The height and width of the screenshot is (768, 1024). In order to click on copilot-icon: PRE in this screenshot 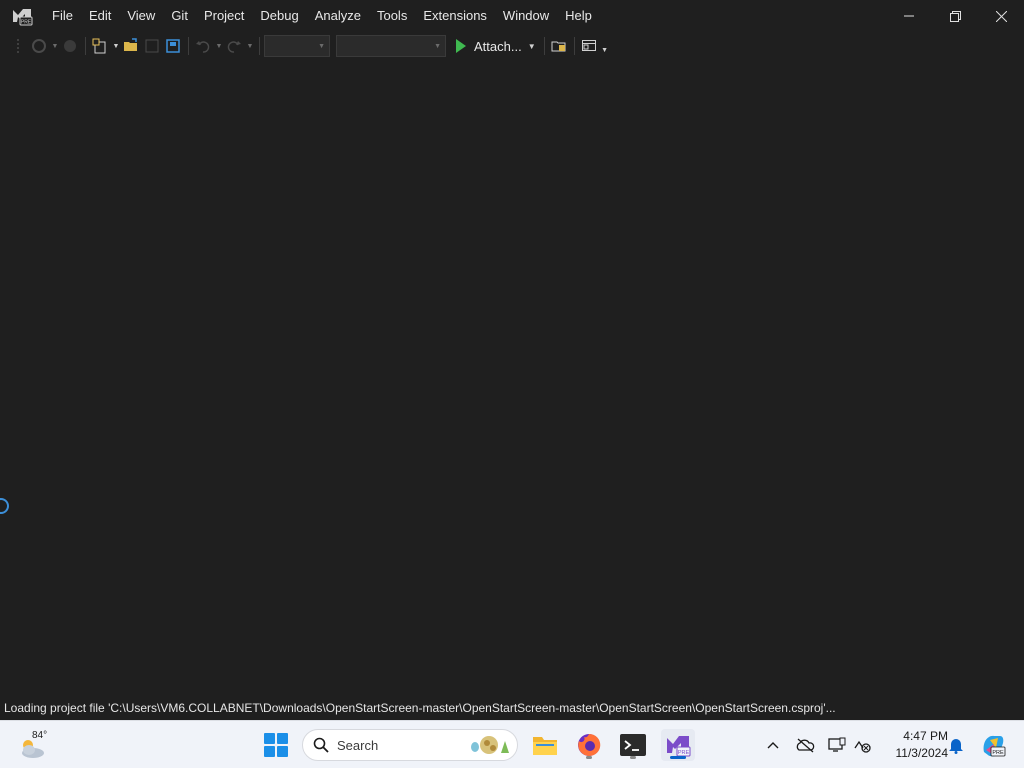, I will do `click(993, 745)`.